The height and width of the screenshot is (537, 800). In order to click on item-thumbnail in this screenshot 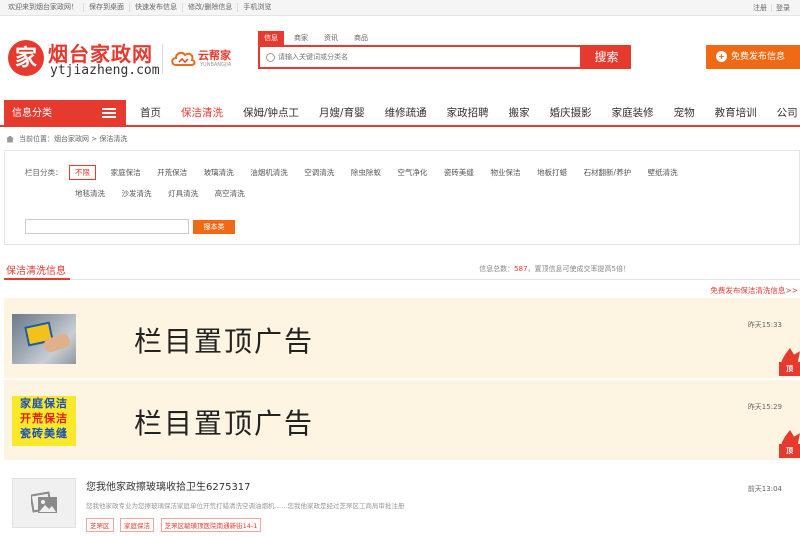, I will do `click(44, 503)`.